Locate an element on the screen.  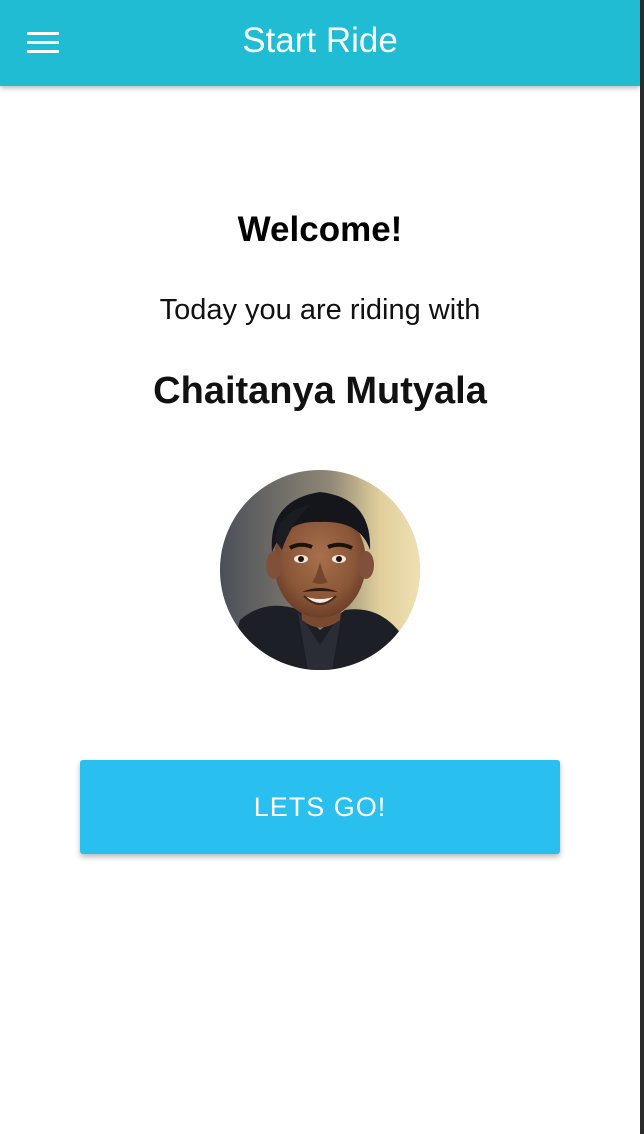
rider-name: Chaitanya Mutyala is located at coordinates (320, 391).